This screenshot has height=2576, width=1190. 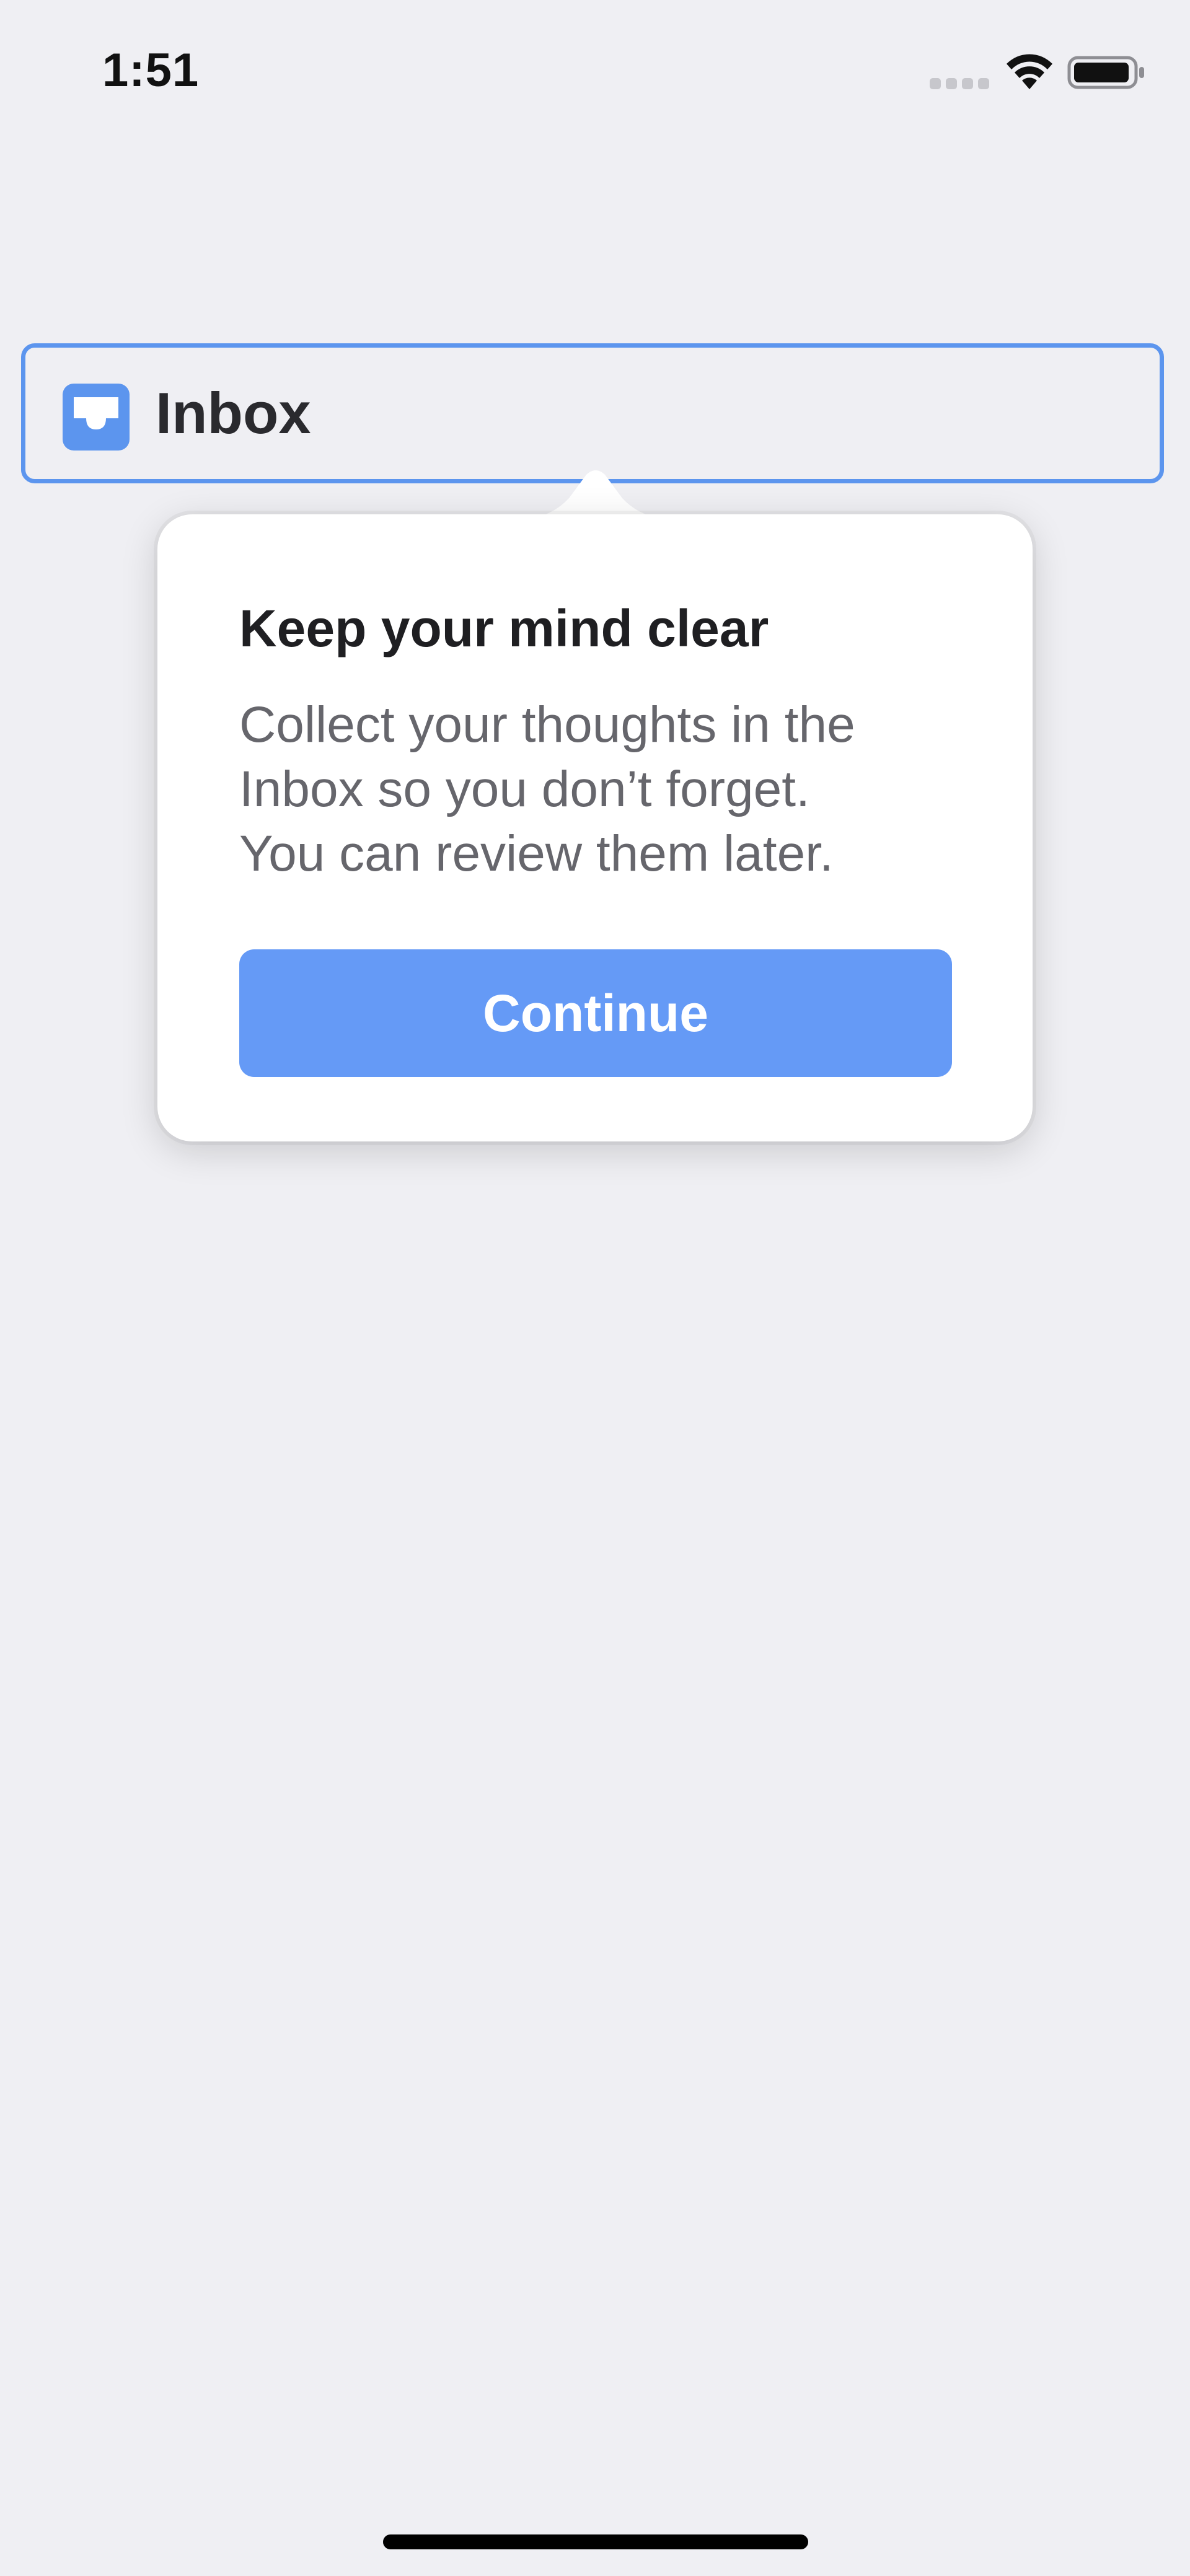 I want to click on continue-button: Continue, so click(x=595, y=1013).